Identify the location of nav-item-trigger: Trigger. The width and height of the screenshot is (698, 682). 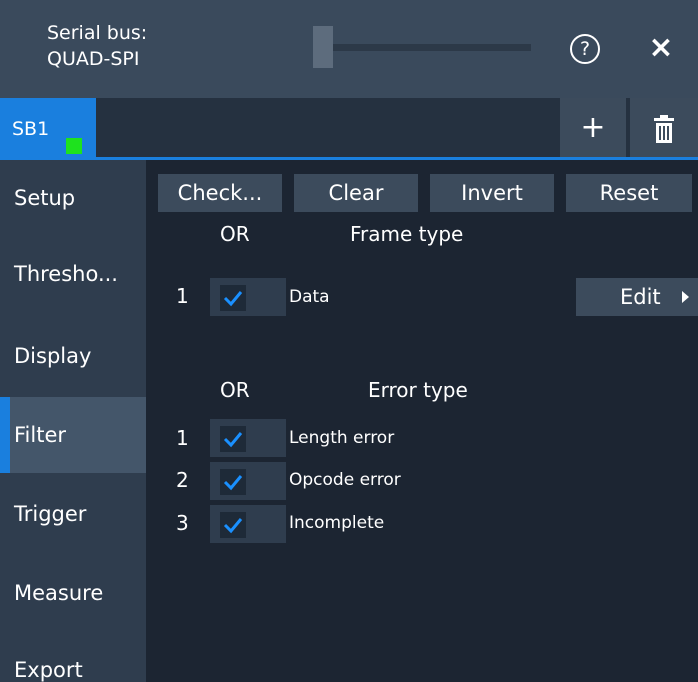
(73, 514).